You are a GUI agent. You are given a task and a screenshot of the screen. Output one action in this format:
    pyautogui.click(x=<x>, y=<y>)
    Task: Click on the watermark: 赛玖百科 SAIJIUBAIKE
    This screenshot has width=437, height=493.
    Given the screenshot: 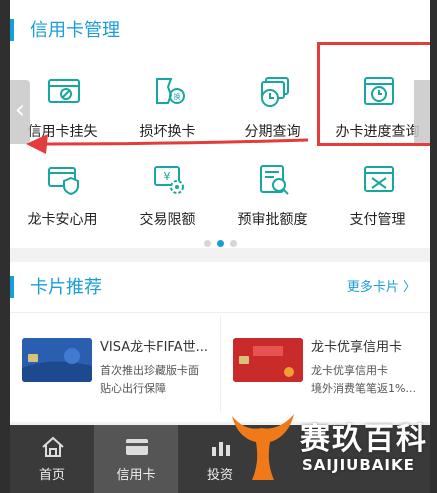 What is the action you would take?
    pyautogui.click(x=329, y=448)
    